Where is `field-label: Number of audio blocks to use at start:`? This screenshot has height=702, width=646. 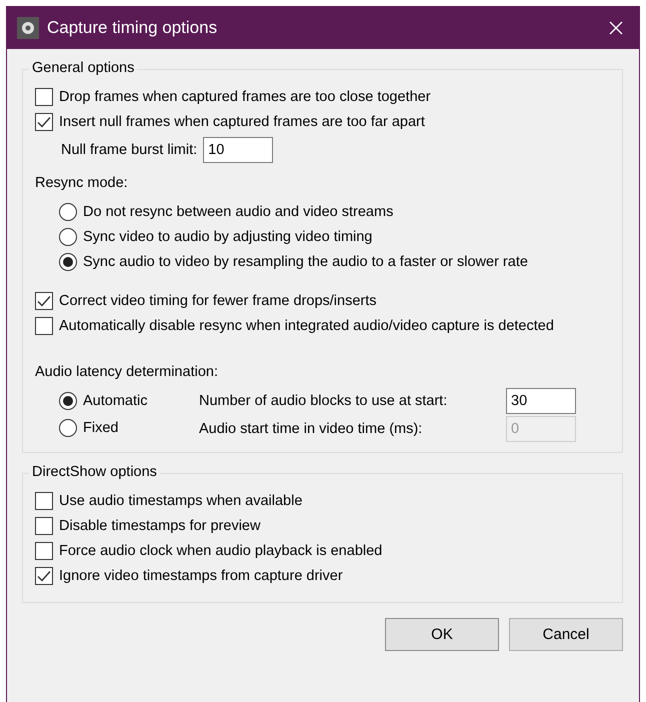
field-label: Number of audio blocks to use at start: is located at coordinates (323, 401).